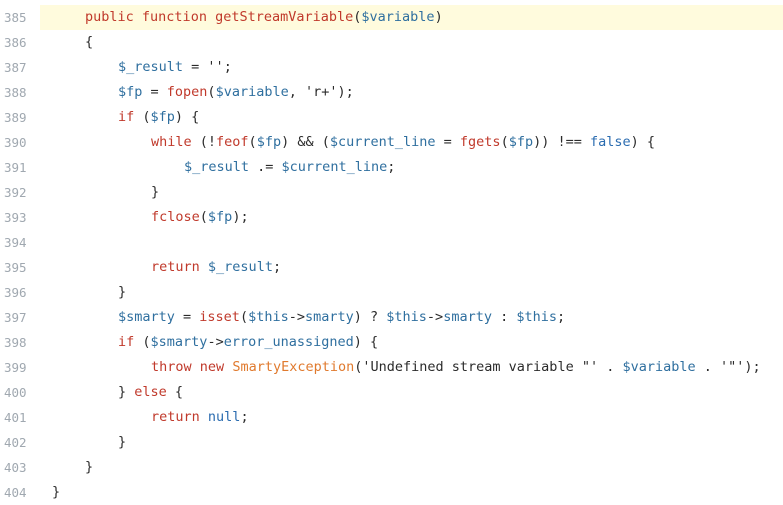  Describe the element at coordinates (195, 67) in the screenshot. I see `code-token-plain: =` at that location.